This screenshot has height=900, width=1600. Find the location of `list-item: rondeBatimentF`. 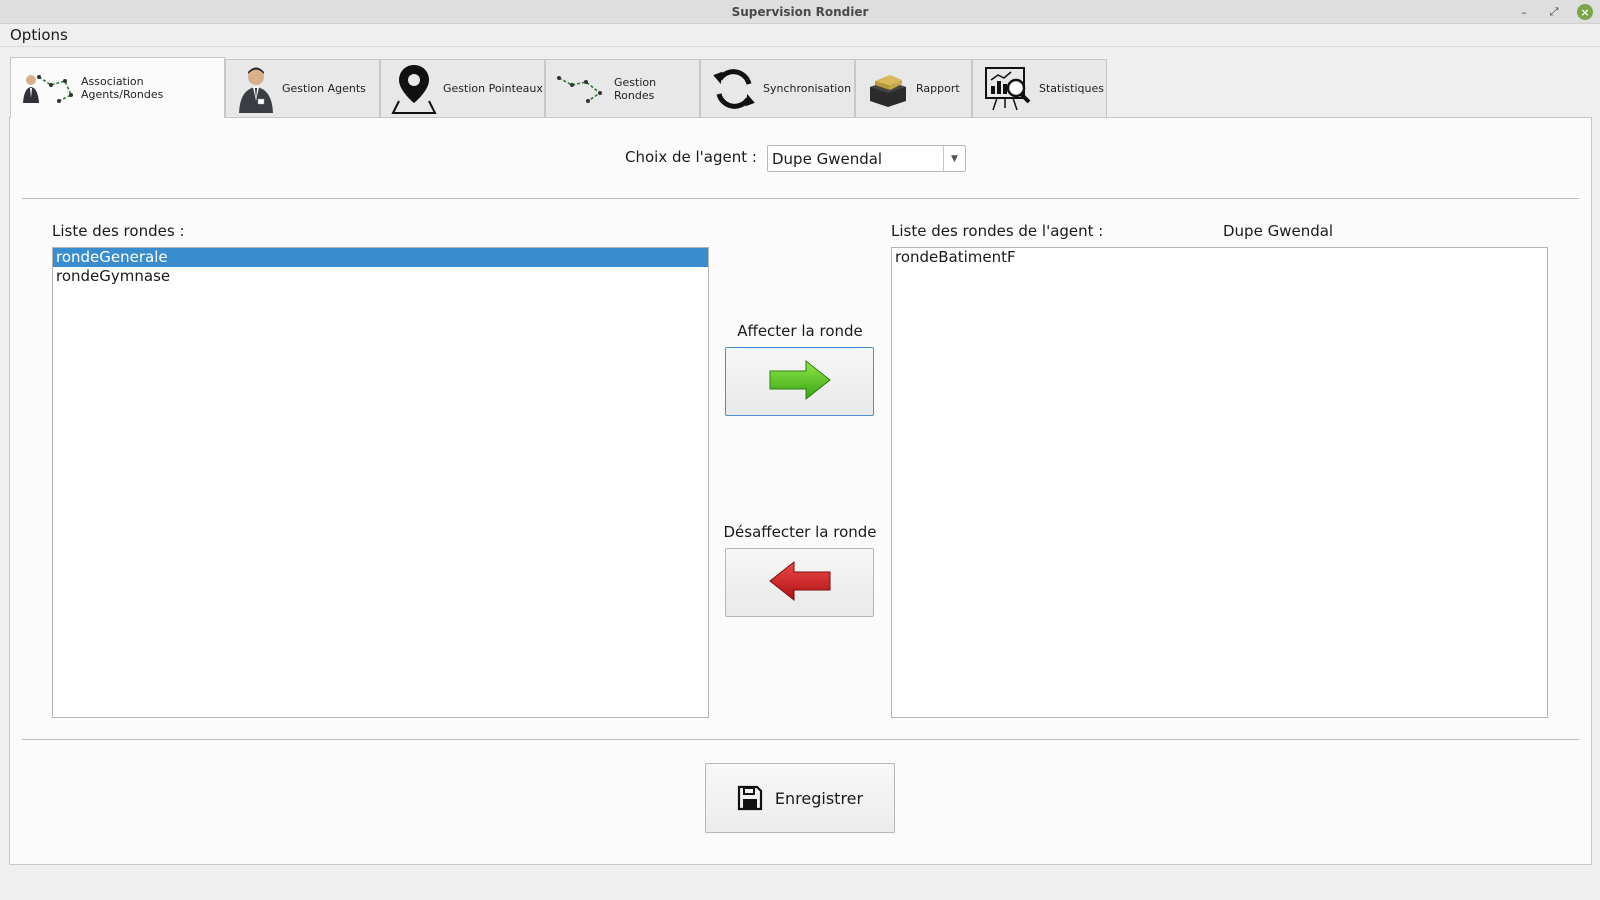

list-item: rondeBatimentF is located at coordinates (1219, 257).